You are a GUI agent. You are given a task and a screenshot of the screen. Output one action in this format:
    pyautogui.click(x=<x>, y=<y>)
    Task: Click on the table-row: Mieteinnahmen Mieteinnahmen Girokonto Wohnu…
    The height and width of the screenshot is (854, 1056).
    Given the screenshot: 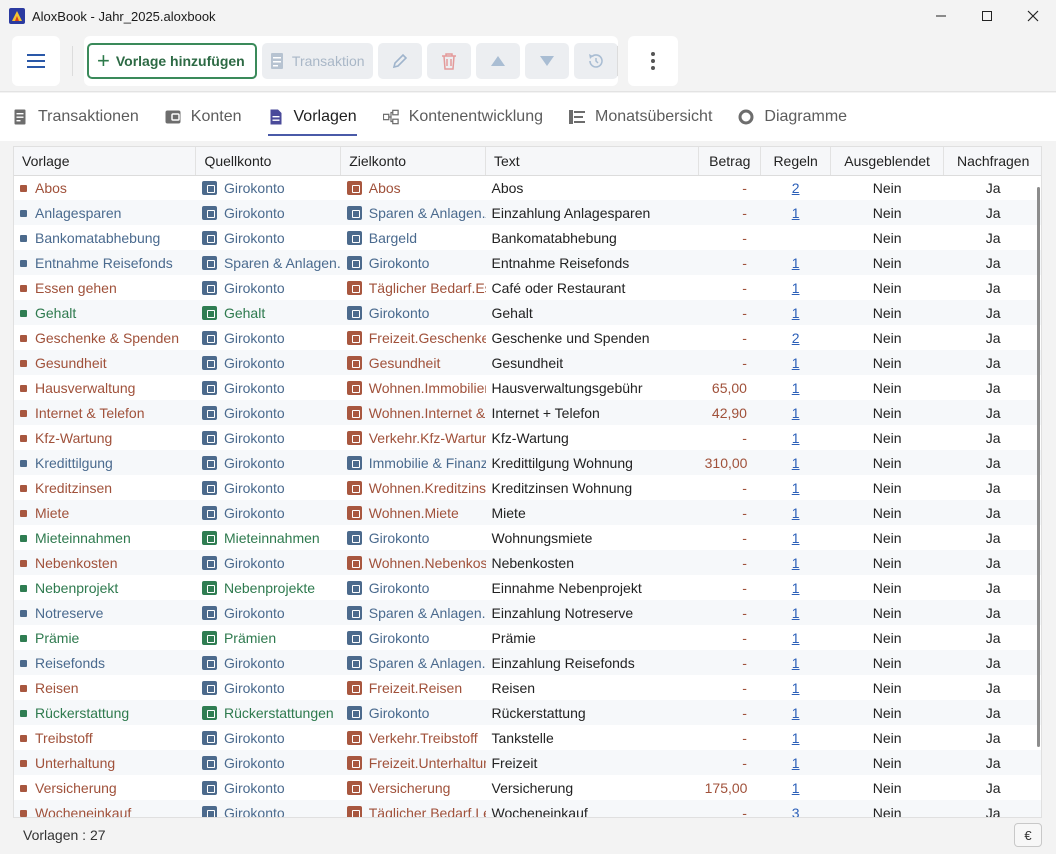 What is the action you would take?
    pyautogui.click(x=527, y=537)
    